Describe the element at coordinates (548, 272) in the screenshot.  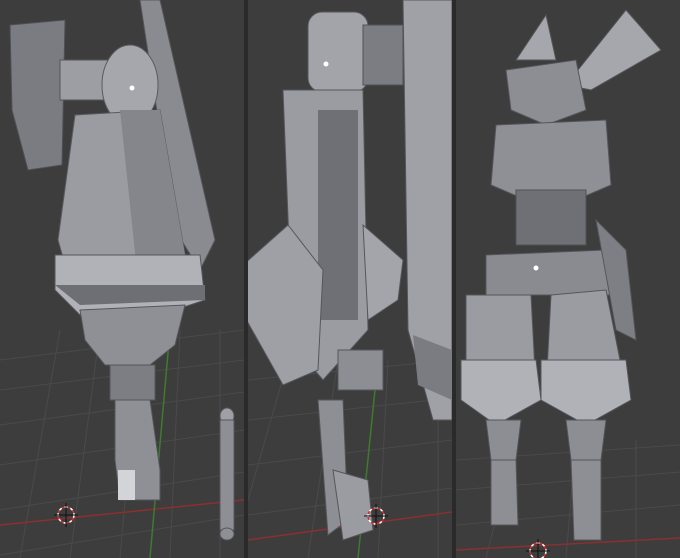
I see `hip-block` at that location.